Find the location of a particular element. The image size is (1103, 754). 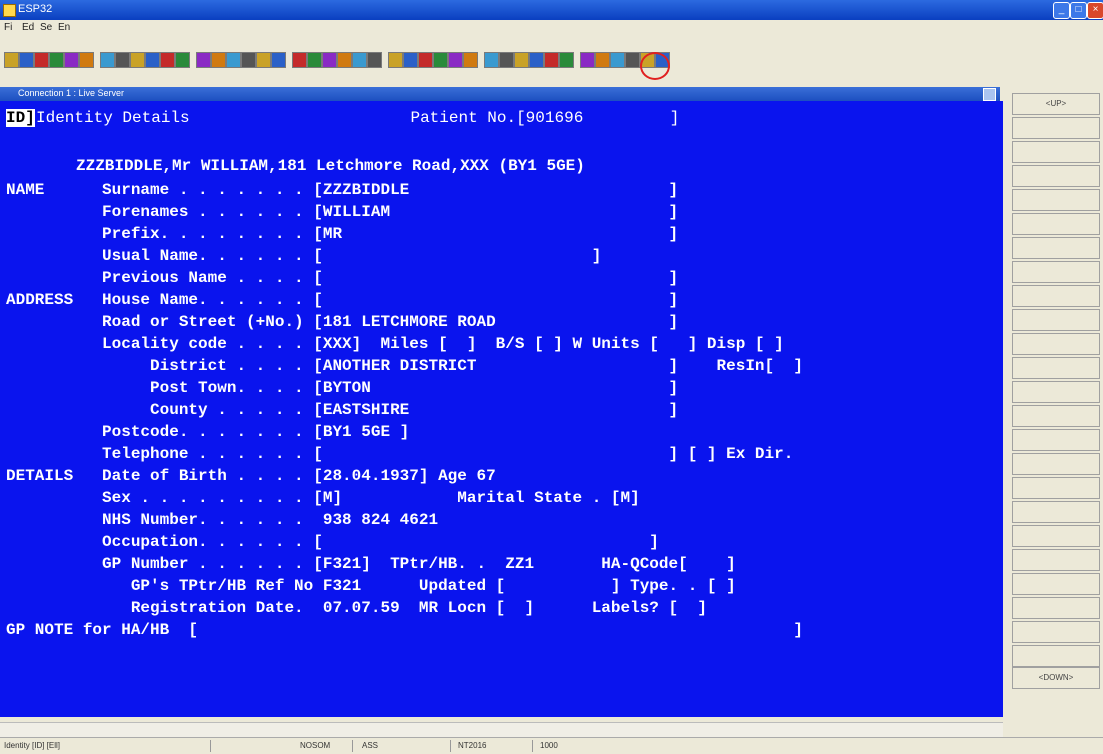

down-button: <DOWN> is located at coordinates (1056, 678).